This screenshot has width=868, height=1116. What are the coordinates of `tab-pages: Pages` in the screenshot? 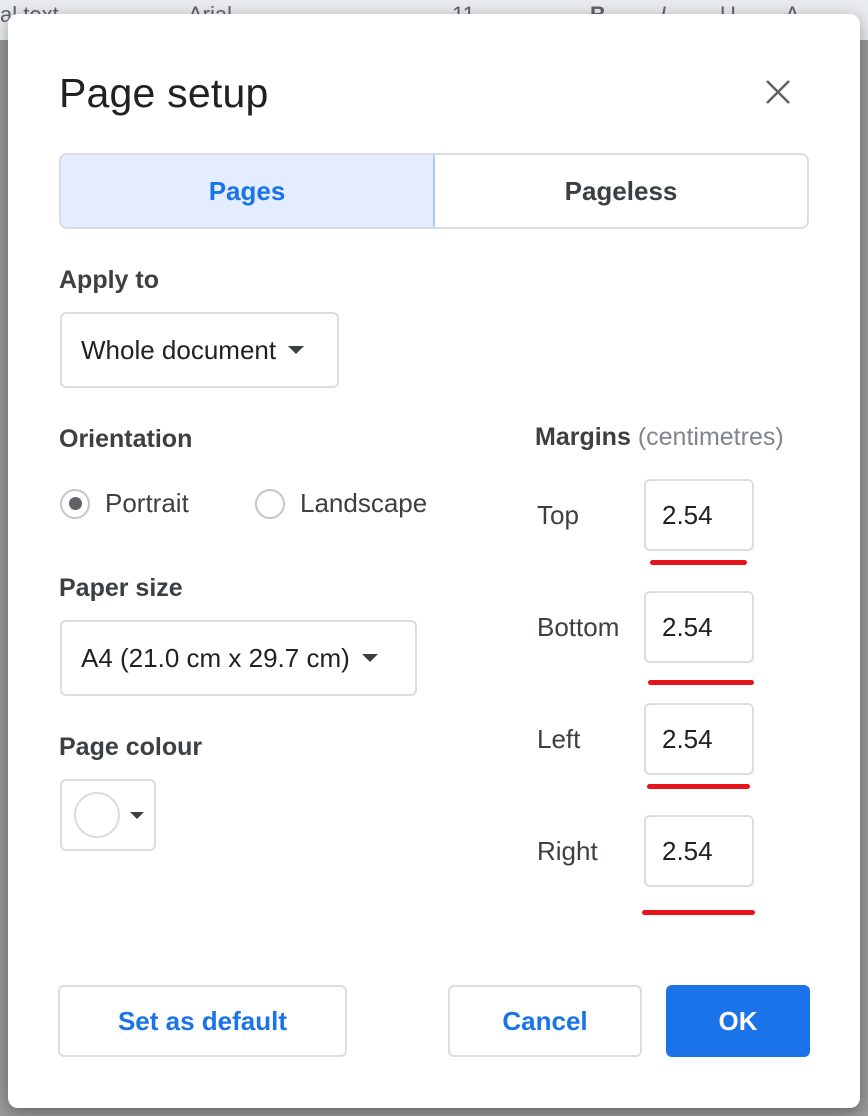 It's located at (248, 191).